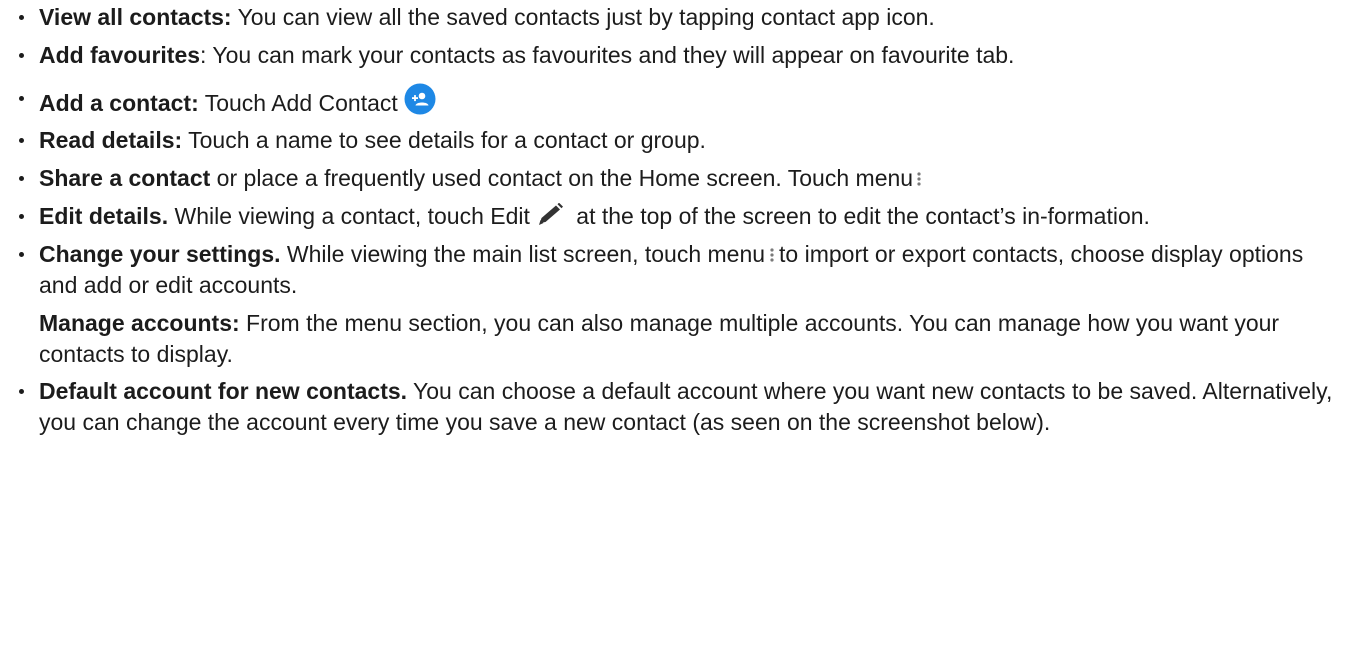 This screenshot has height=645, width=1355. I want to click on item-bold-label: Share a contact, so click(125, 178).